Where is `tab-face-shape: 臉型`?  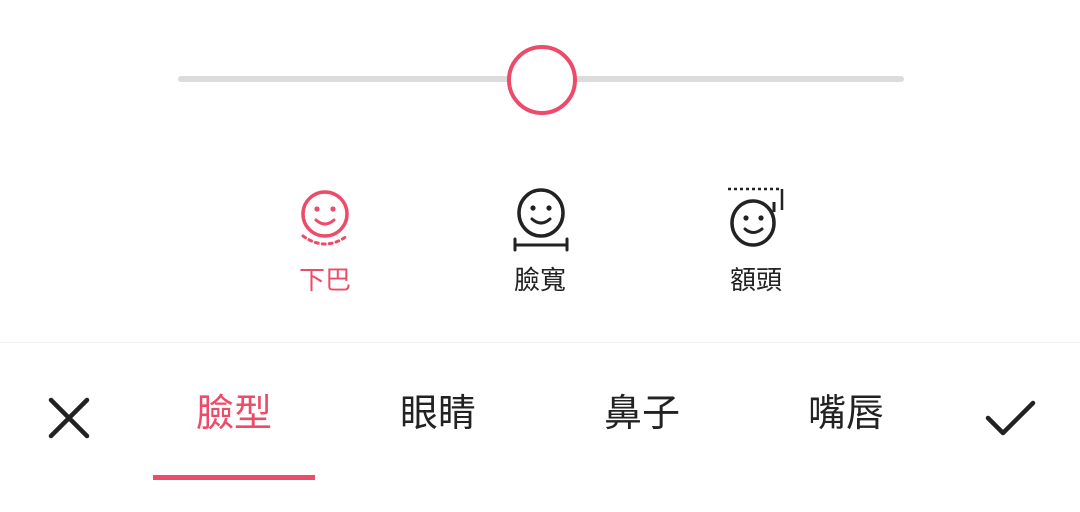 tab-face-shape: 臉型 is located at coordinates (234, 415).